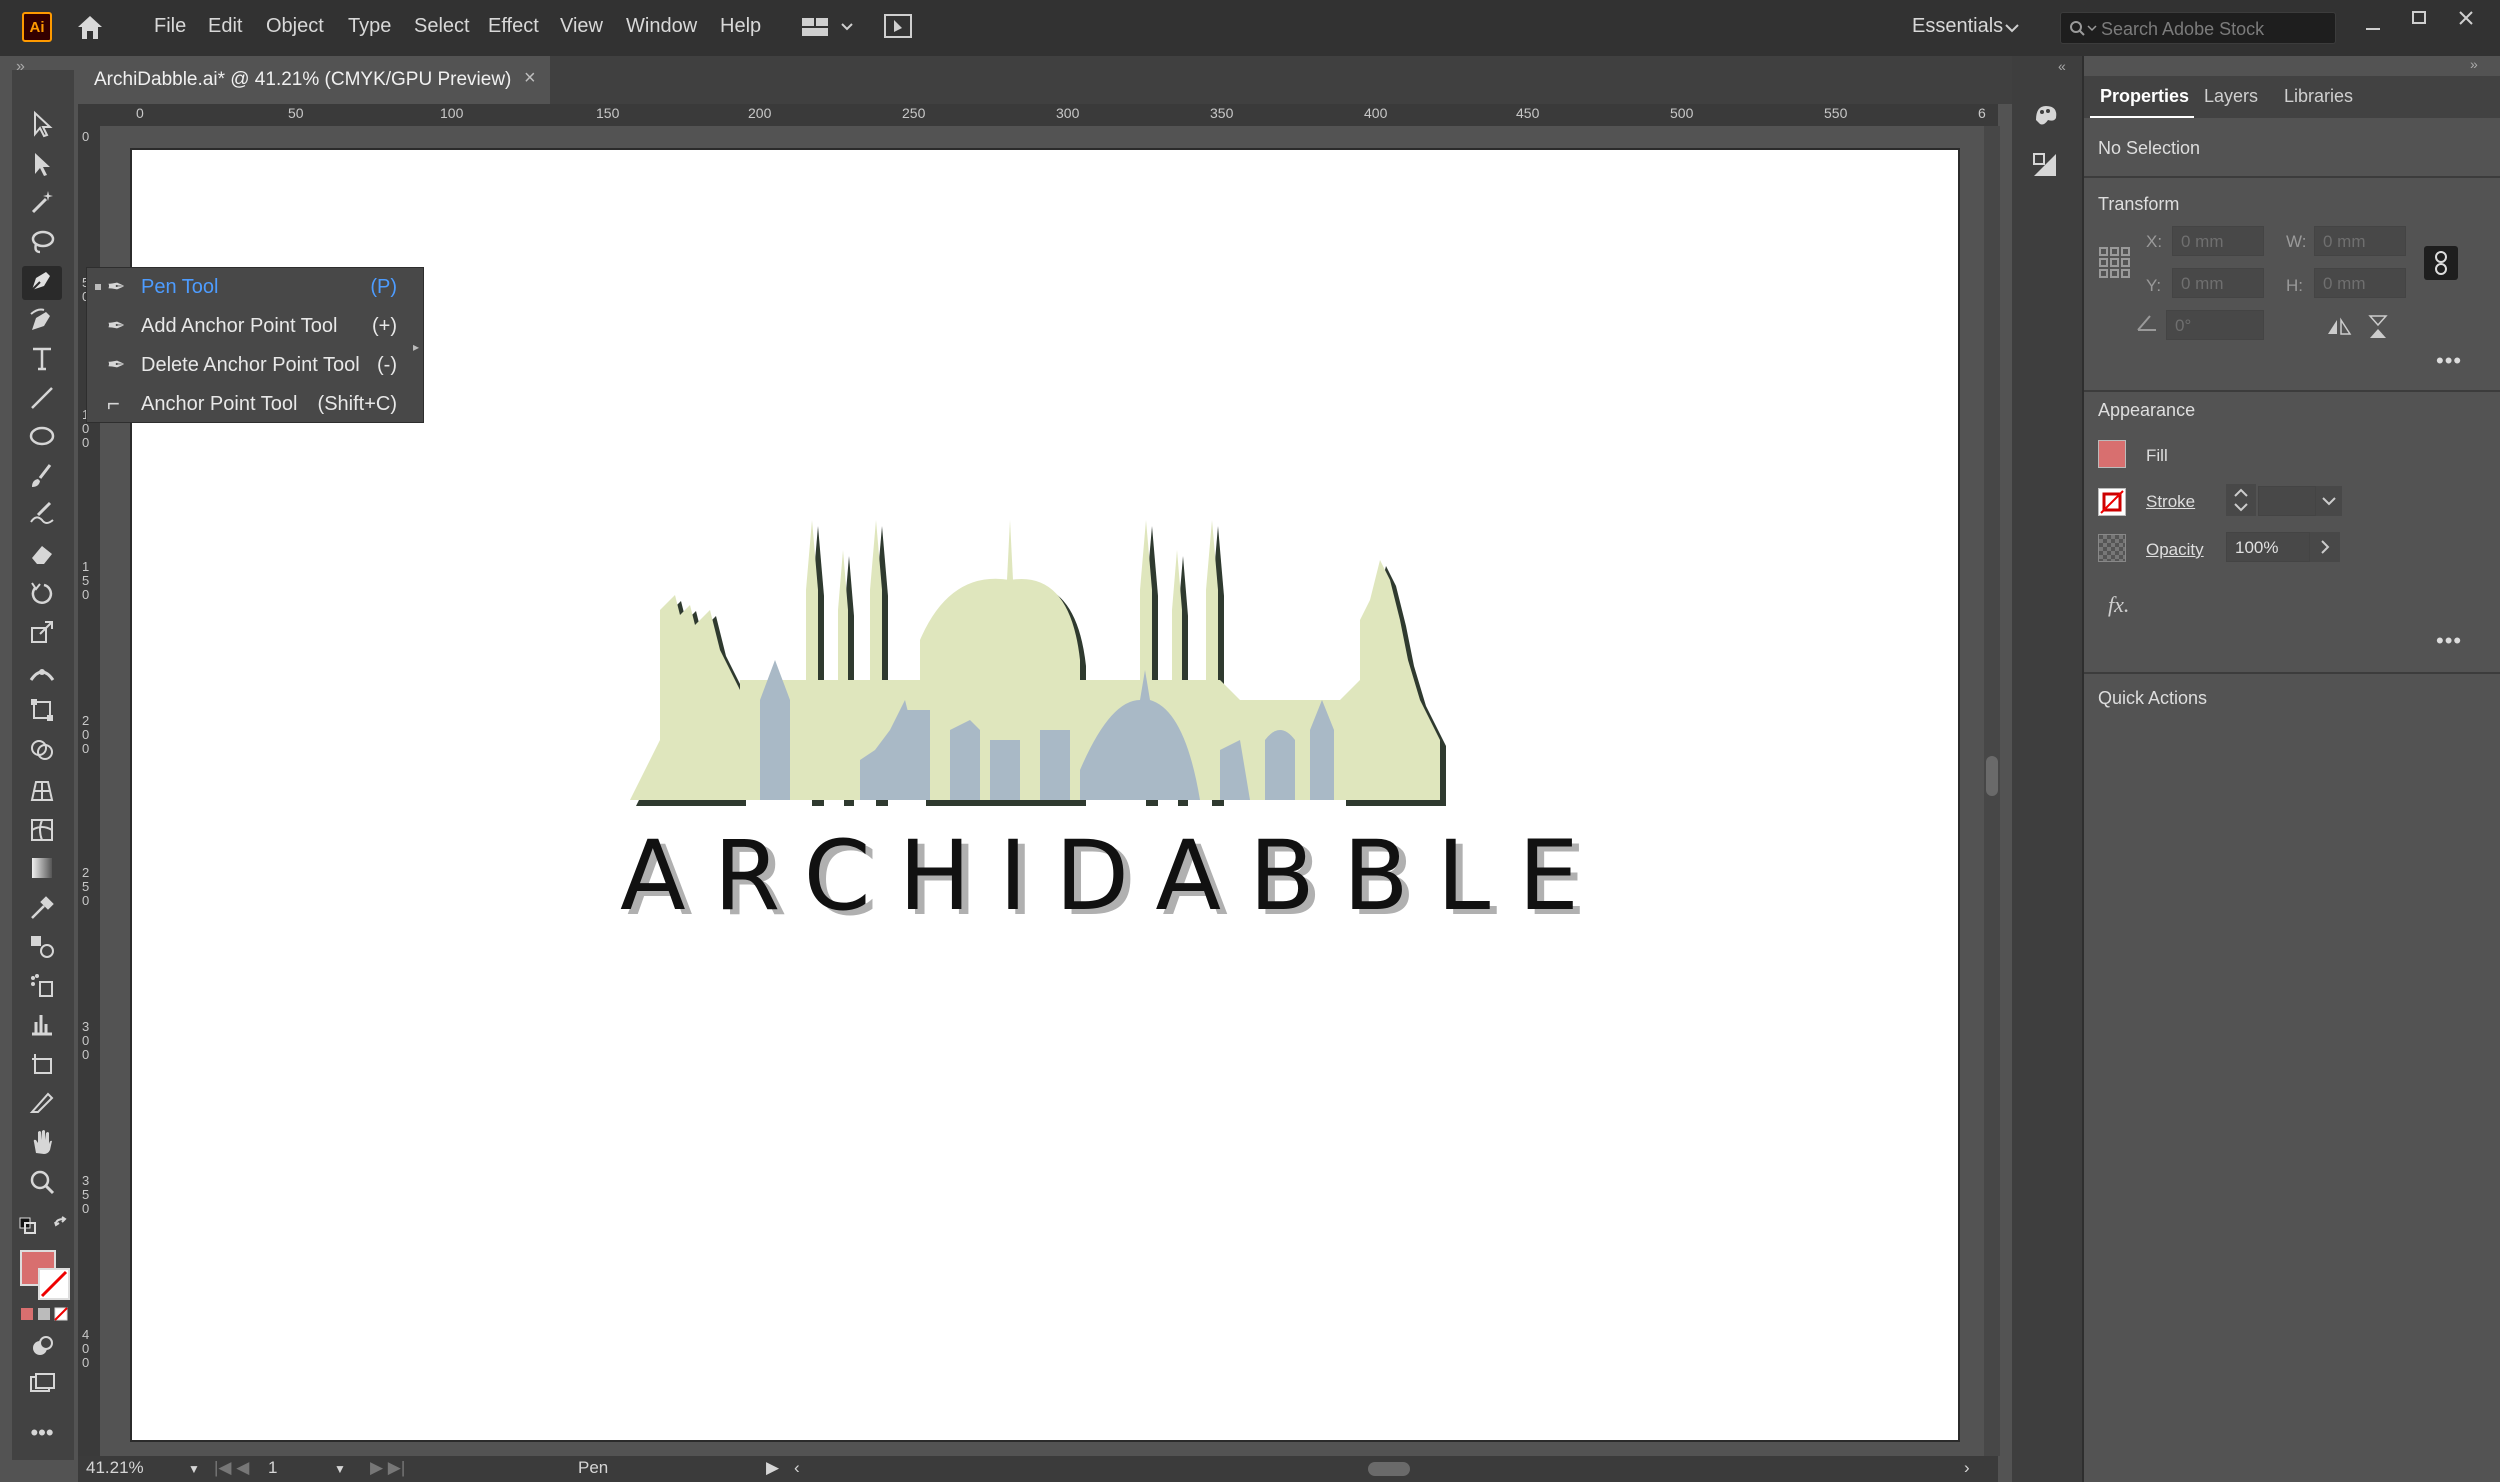 This screenshot has width=2500, height=1482. I want to click on vertical-scrollbar, so click(1992, 791).